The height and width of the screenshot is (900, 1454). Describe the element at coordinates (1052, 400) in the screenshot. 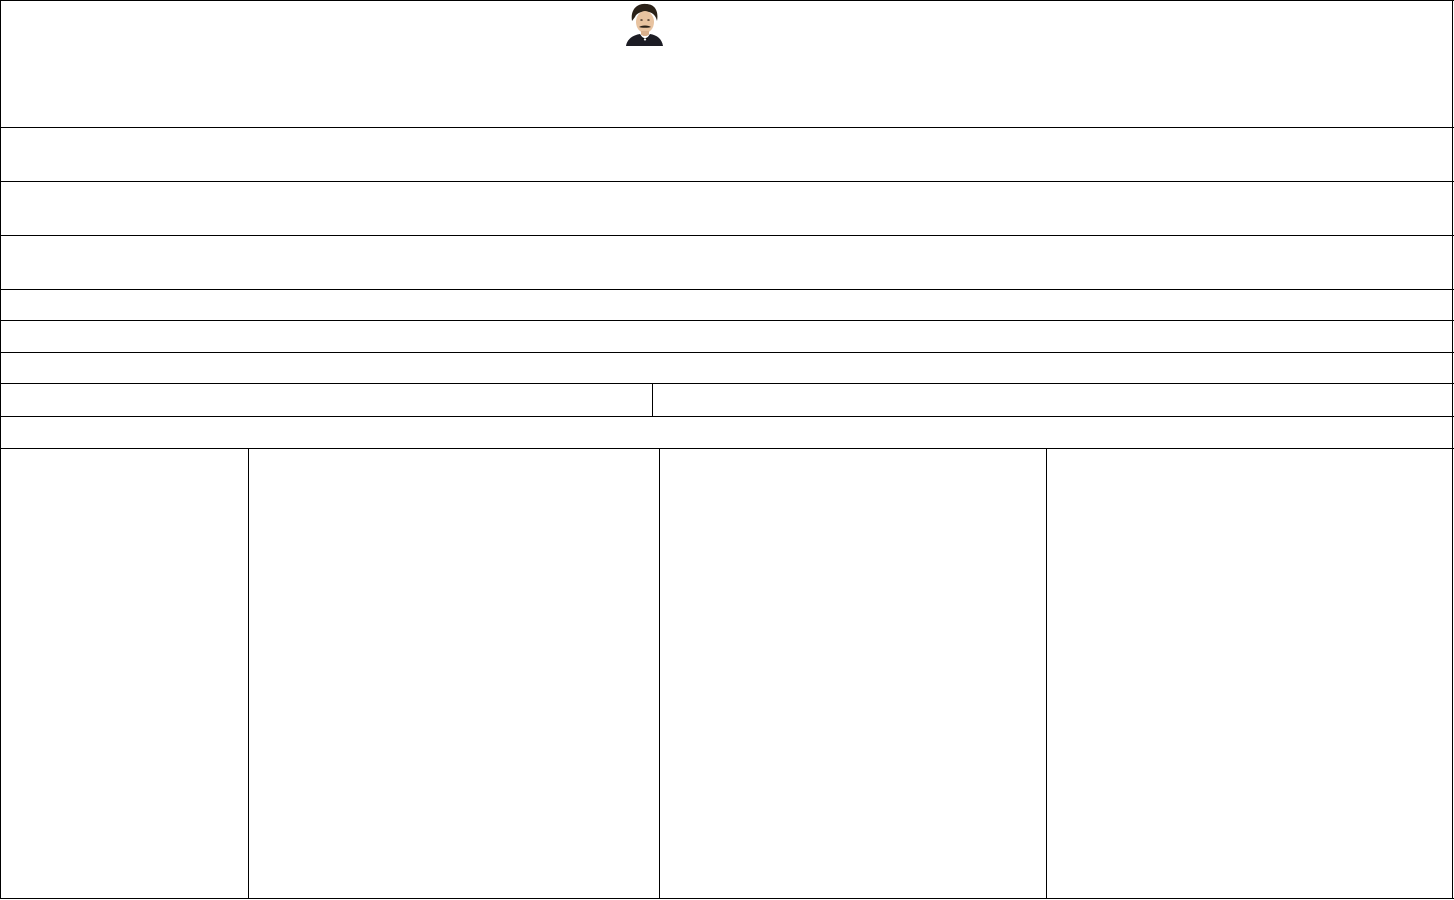

I see `split-row-right` at that location.